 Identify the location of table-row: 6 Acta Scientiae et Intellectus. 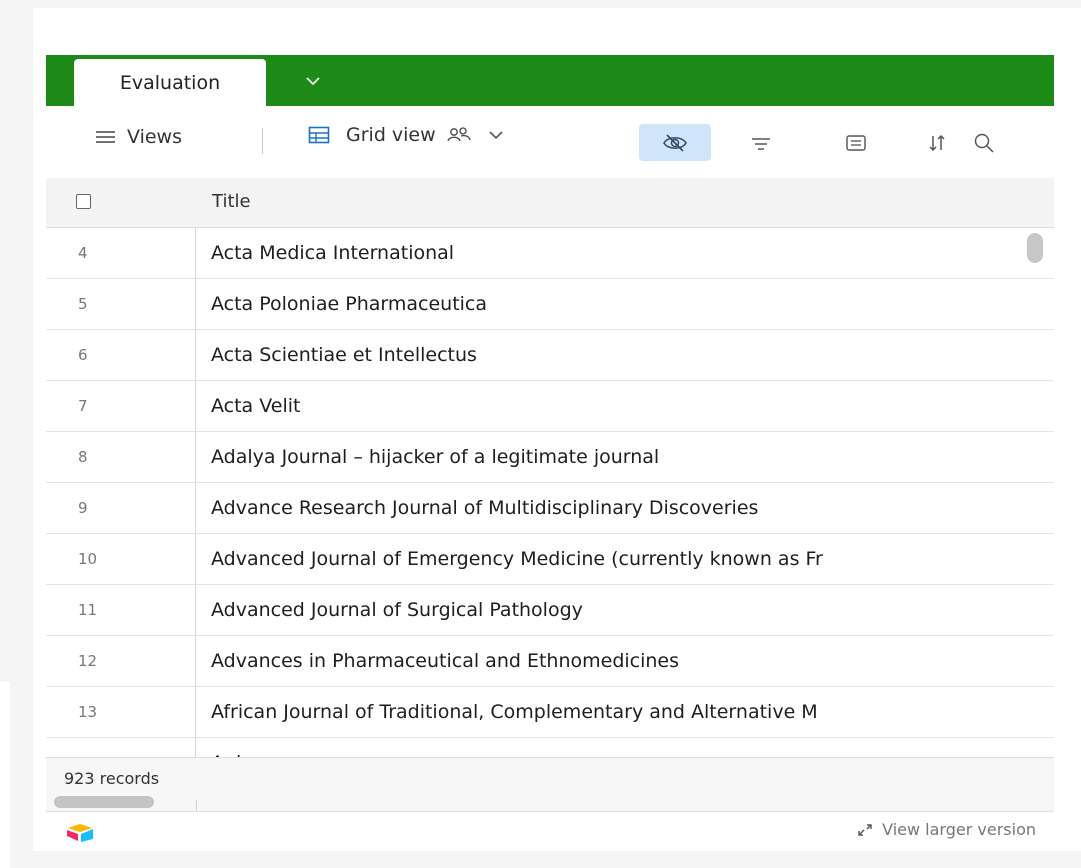
(550, 355).